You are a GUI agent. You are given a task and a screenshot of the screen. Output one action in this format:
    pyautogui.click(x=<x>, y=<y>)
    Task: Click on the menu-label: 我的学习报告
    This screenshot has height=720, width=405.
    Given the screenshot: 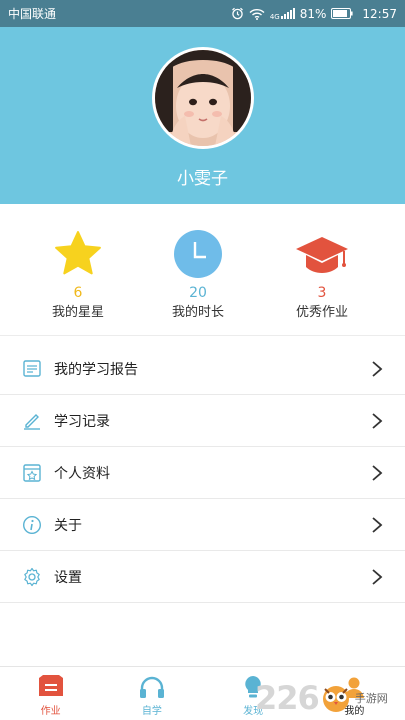 What is the action you would take?
    pyautogui.click(x=96, y=369)
    